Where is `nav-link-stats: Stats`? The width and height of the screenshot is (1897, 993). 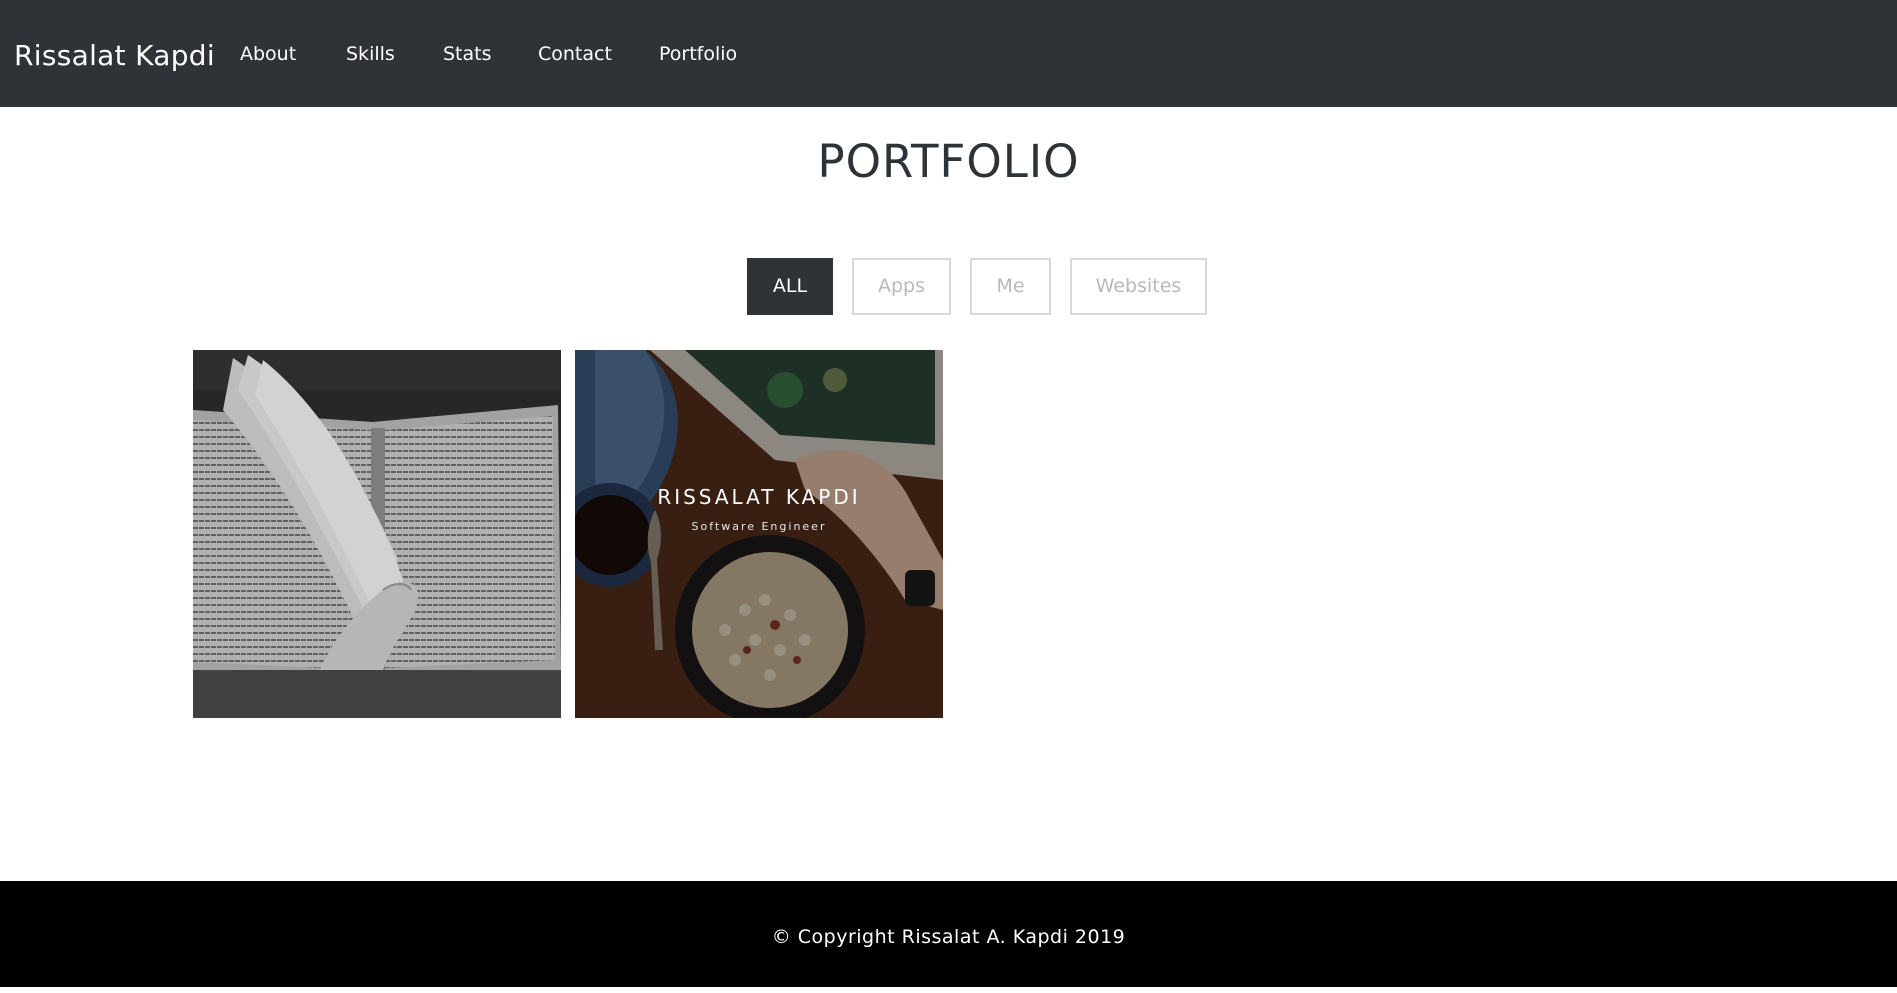 nav-link-stats: Stats is located at coordinates (467, 54).